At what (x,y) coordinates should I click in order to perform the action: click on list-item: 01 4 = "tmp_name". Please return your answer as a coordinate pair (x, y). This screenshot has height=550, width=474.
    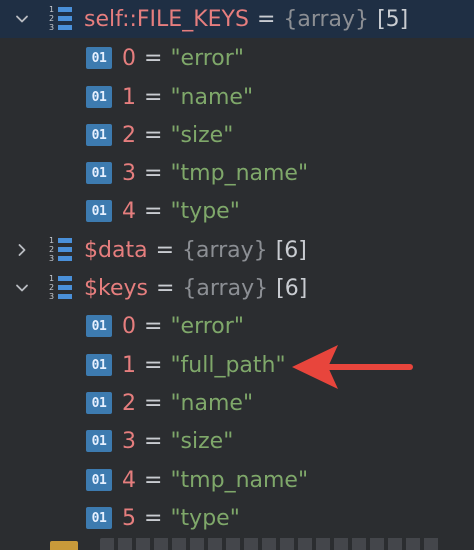
    Looking at the image, I should click on (237, 480).